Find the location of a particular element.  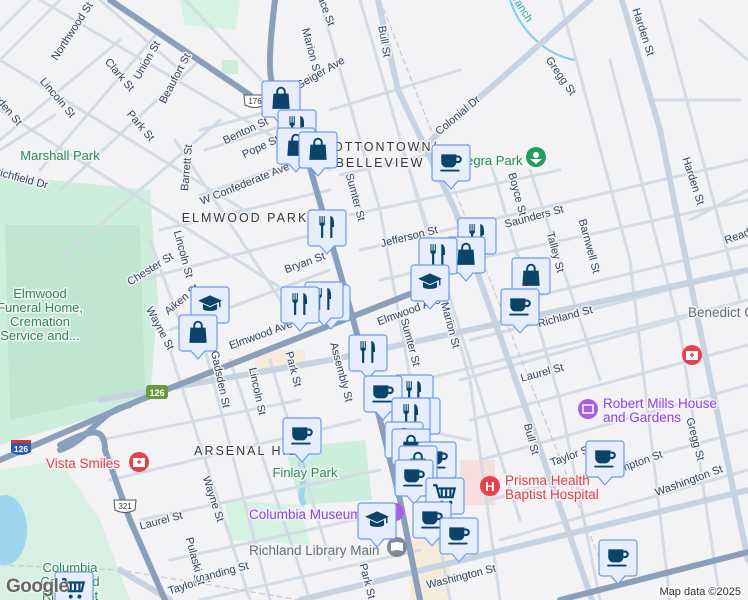

neighborhood-label: BELLEVIEW is located at coordinates (380, 163).